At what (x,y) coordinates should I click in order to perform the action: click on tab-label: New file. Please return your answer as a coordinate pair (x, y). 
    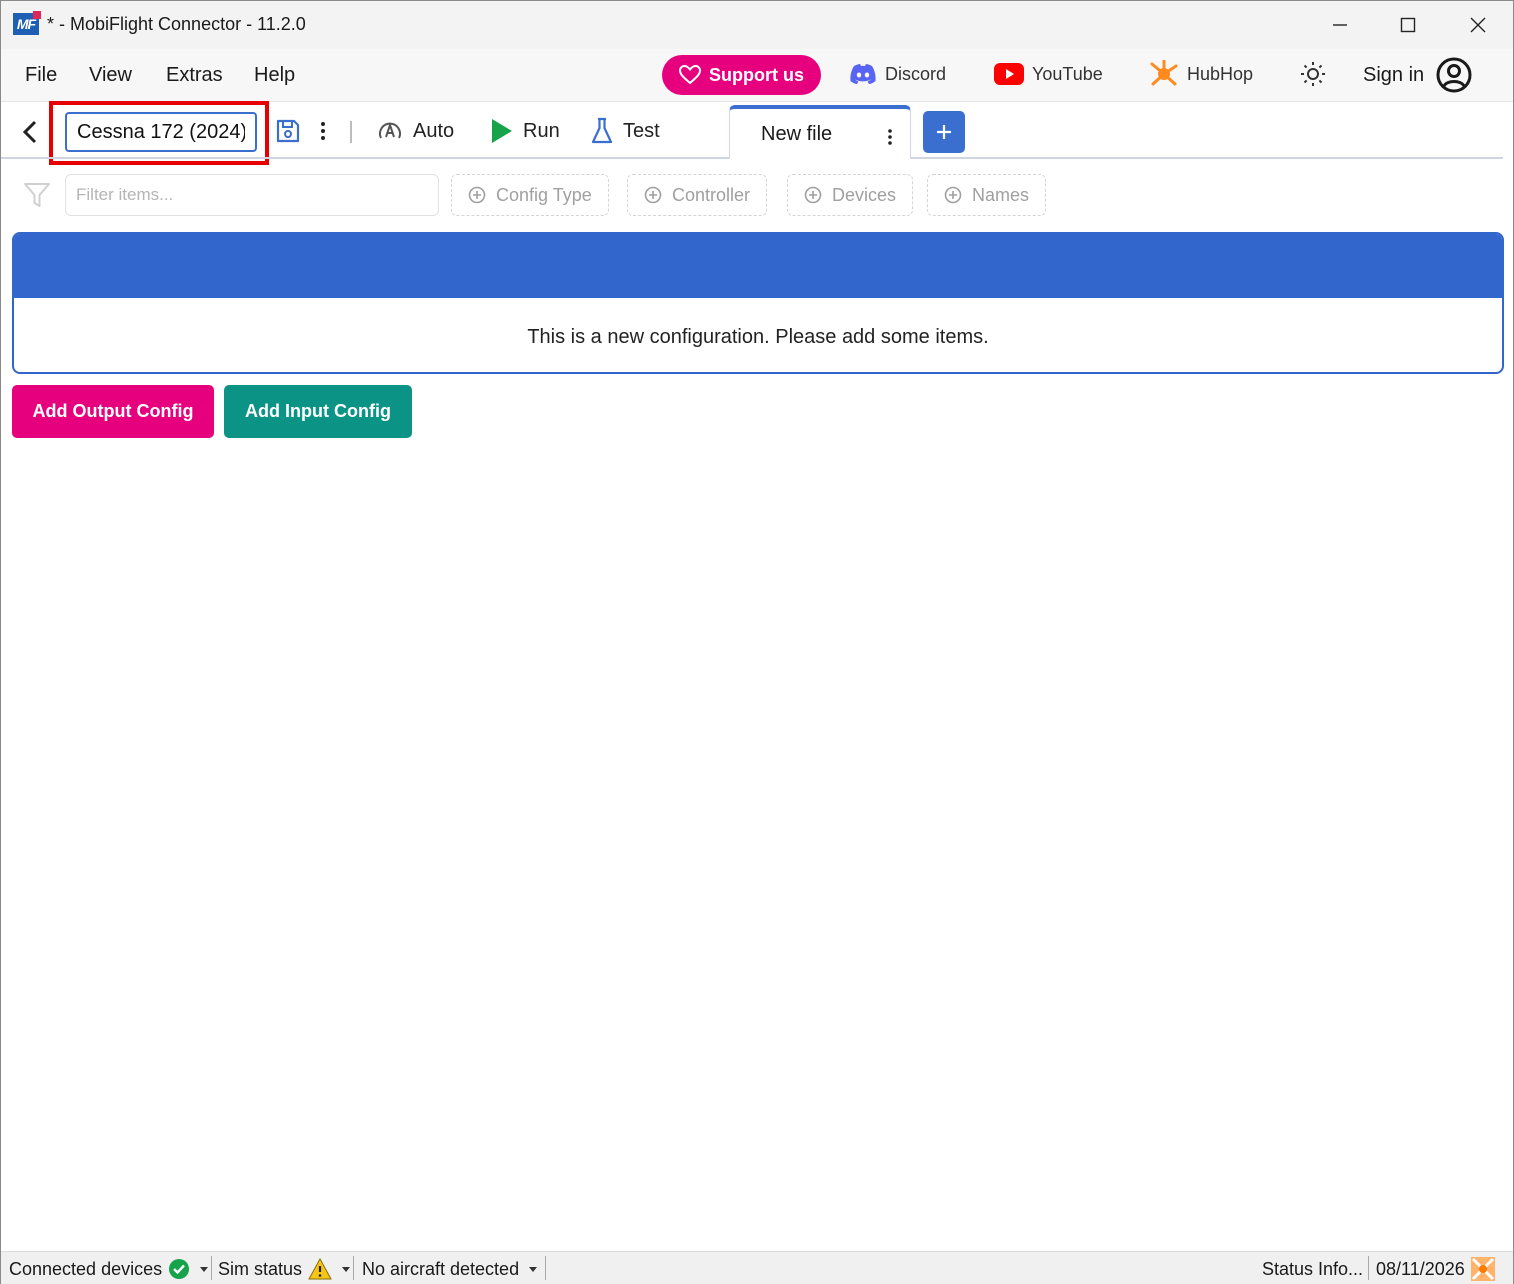
    Looking at the image, I should click on (797, 134).